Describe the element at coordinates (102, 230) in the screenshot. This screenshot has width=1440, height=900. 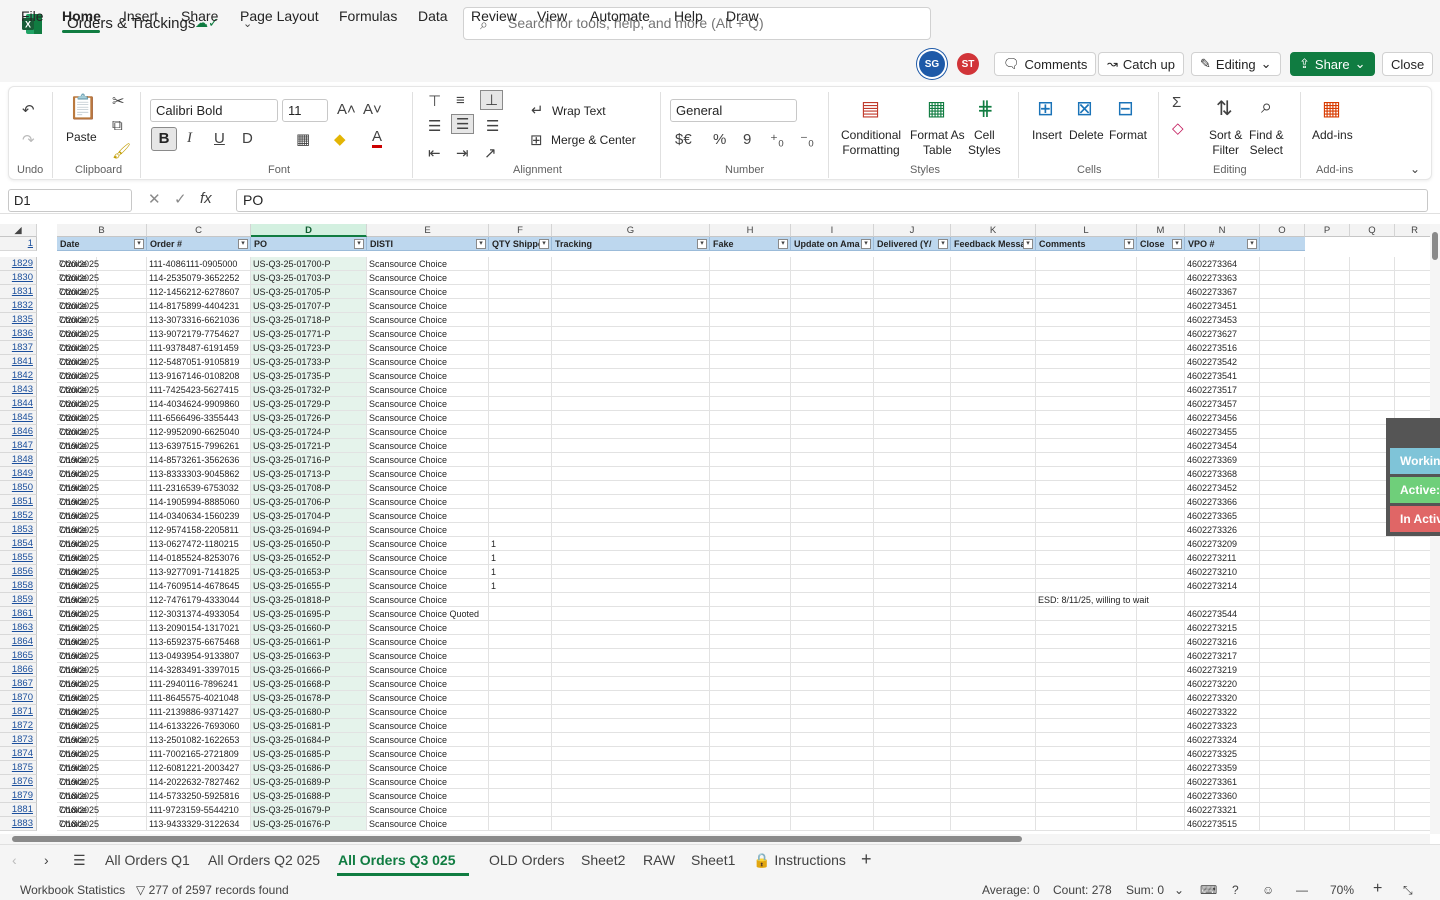
I see `column-header-b: B` at that location.